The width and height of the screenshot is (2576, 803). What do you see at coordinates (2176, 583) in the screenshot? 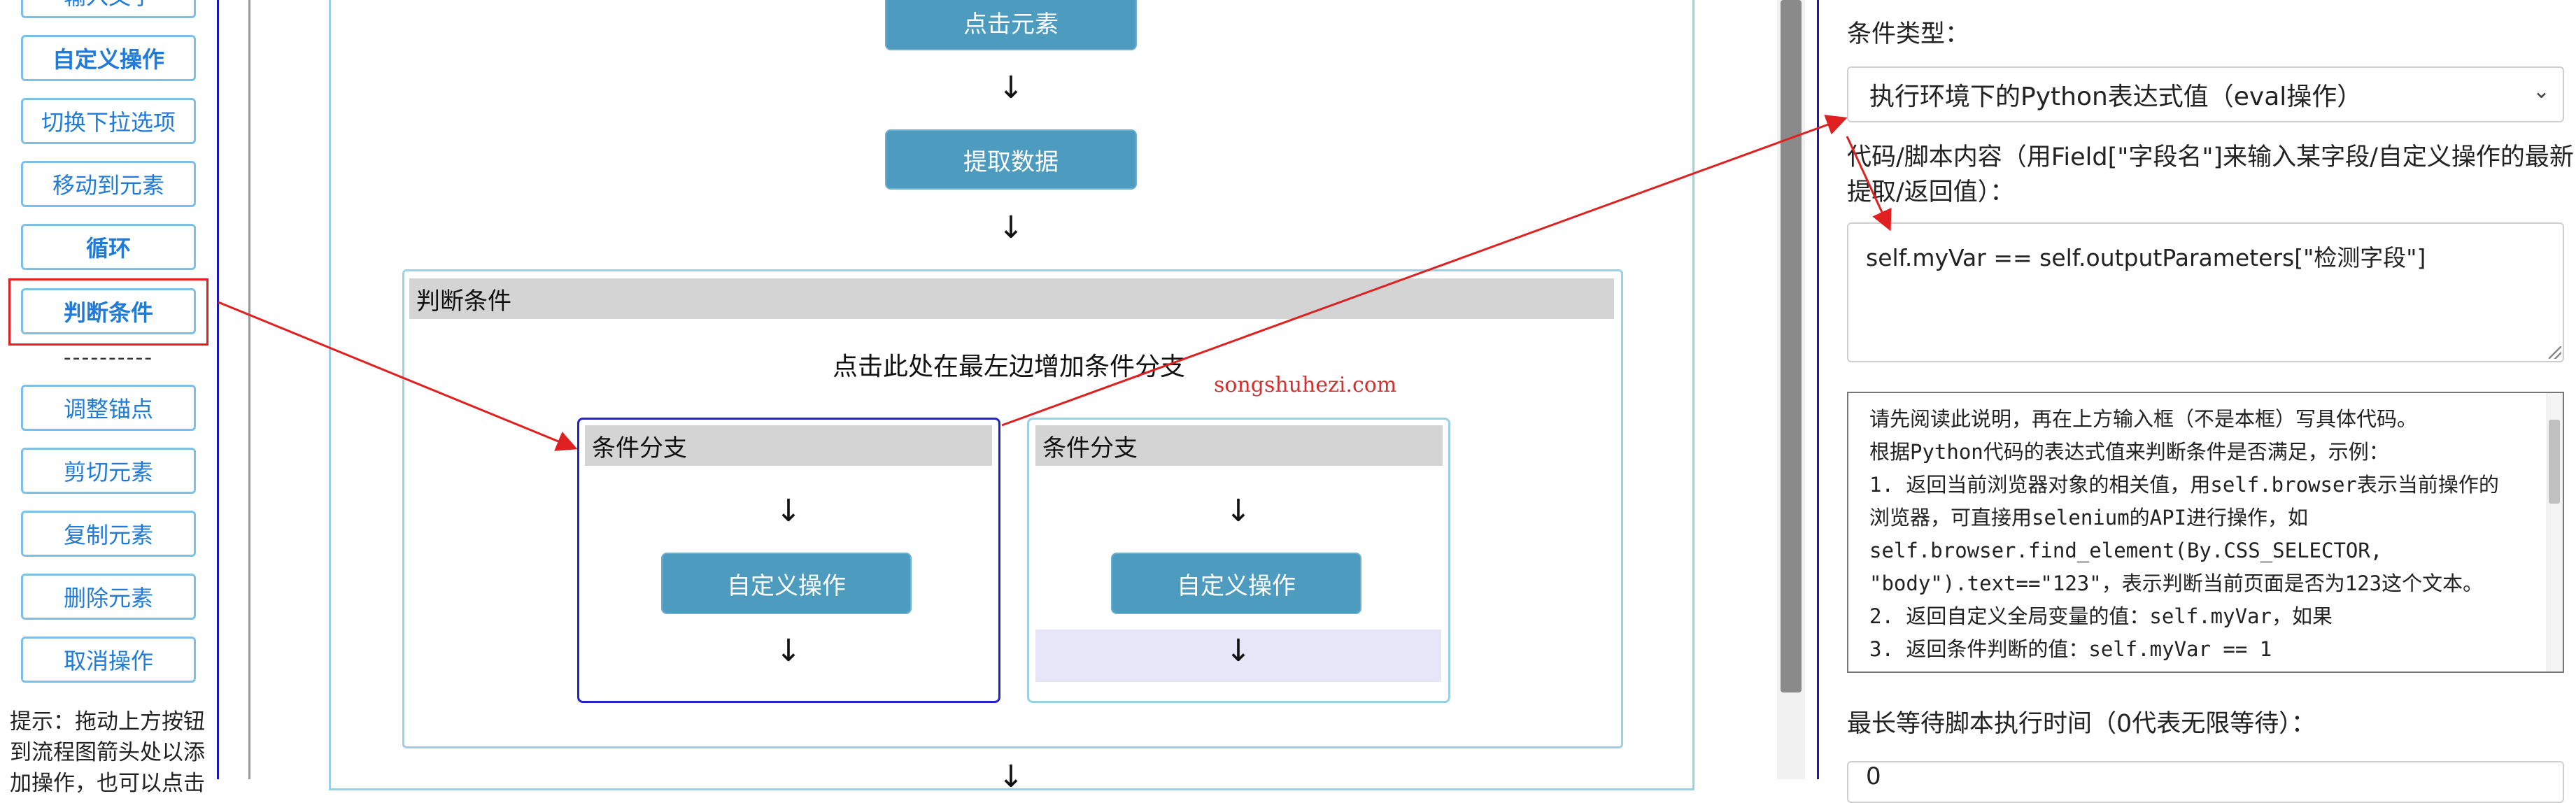
I see `help-line: "body").text=="123"，表示判断当前页面是否为123这个文本。` at bounding box center [2176, 583].